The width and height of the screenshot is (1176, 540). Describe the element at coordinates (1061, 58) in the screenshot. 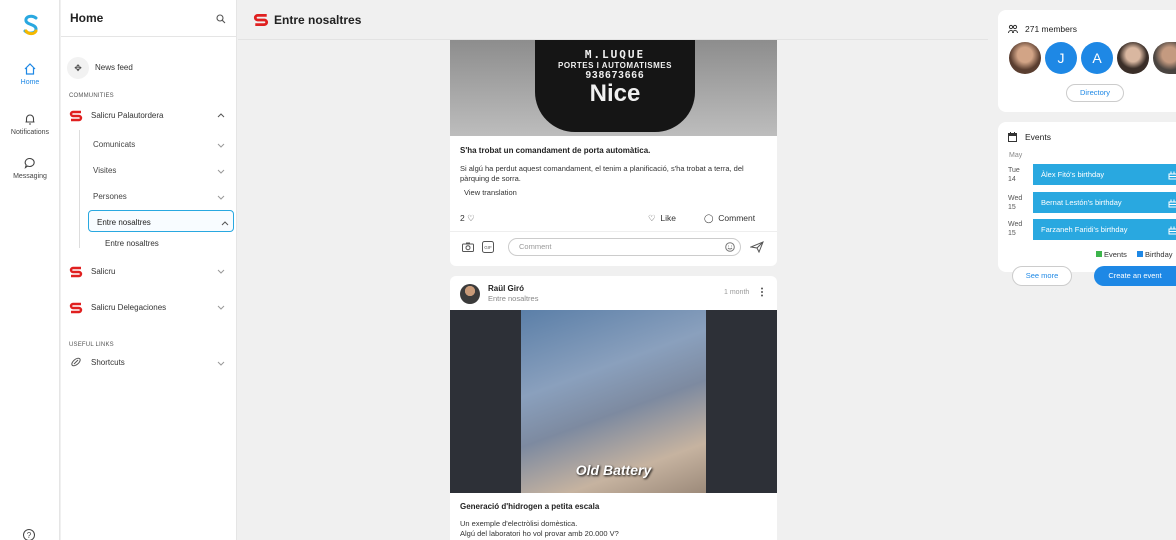

I see `member-avatar: J` at that location.